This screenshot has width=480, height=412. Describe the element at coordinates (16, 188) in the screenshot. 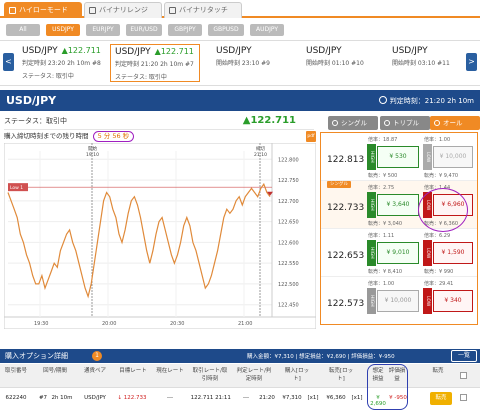

I see `low-tag-label: Low 1` at that location.